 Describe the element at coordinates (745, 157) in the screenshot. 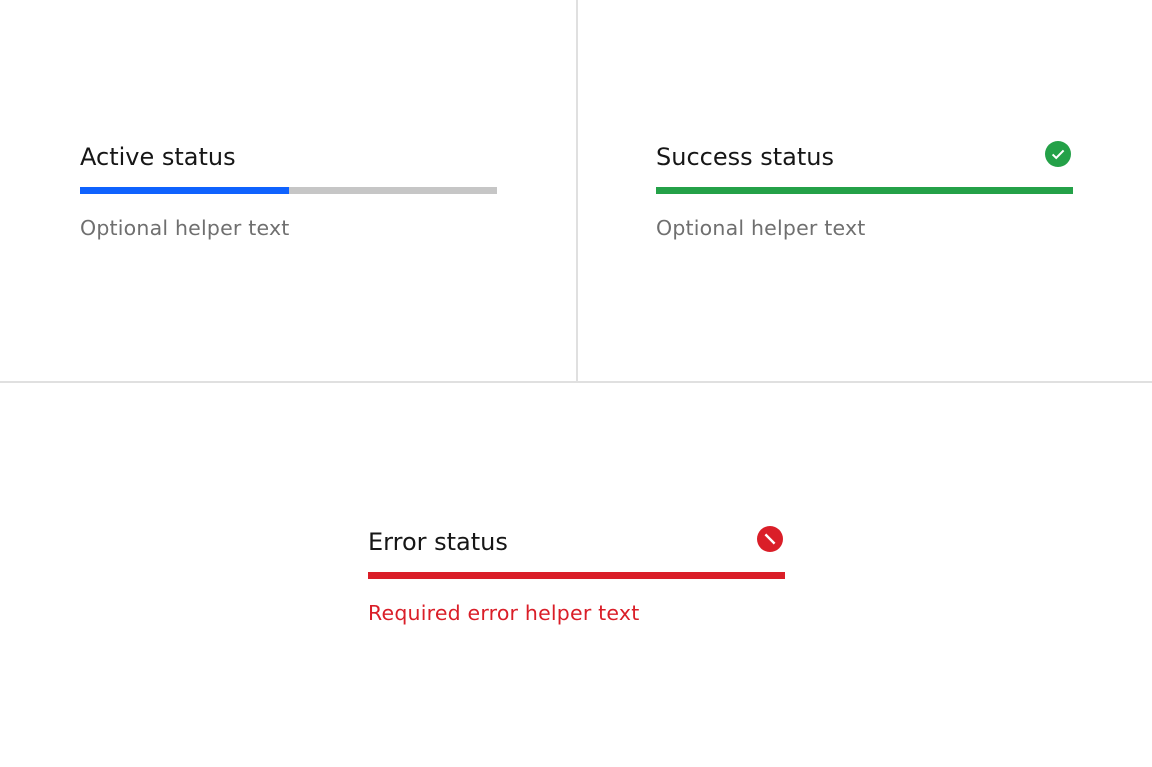

I see `progress-label: Success status` at that location.